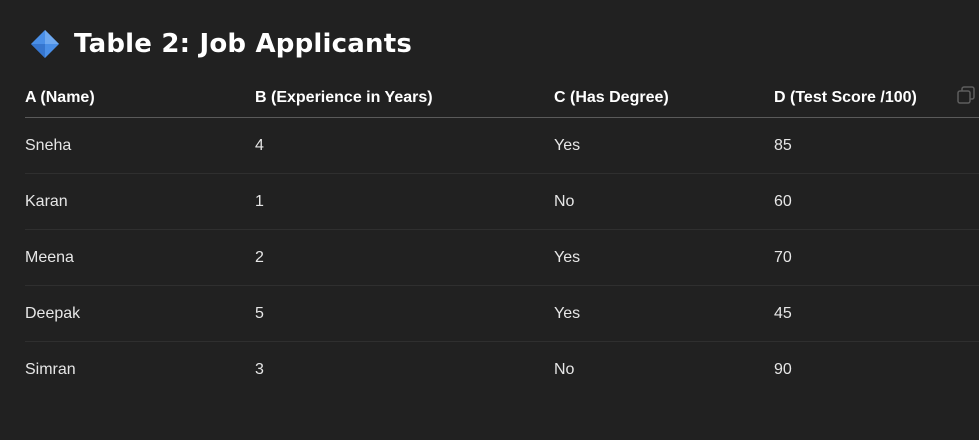  I want to click on table-row: Karan 1 No 60, so click(502, 201).